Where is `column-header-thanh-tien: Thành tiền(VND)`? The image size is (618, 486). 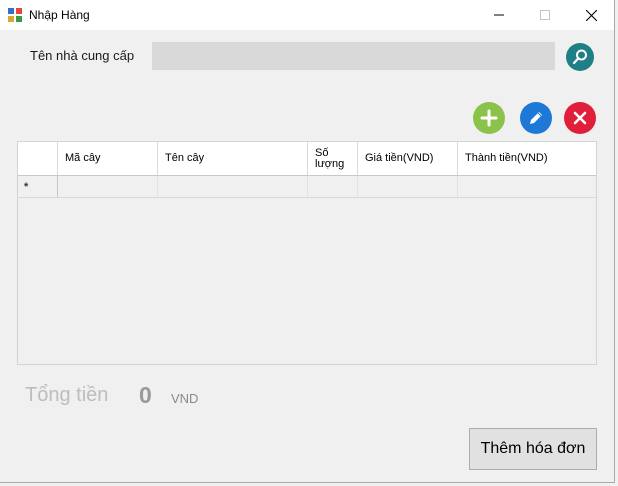
column-header-thanh-tien: Thành tiền(VND) is located at coordinates (527, 158).